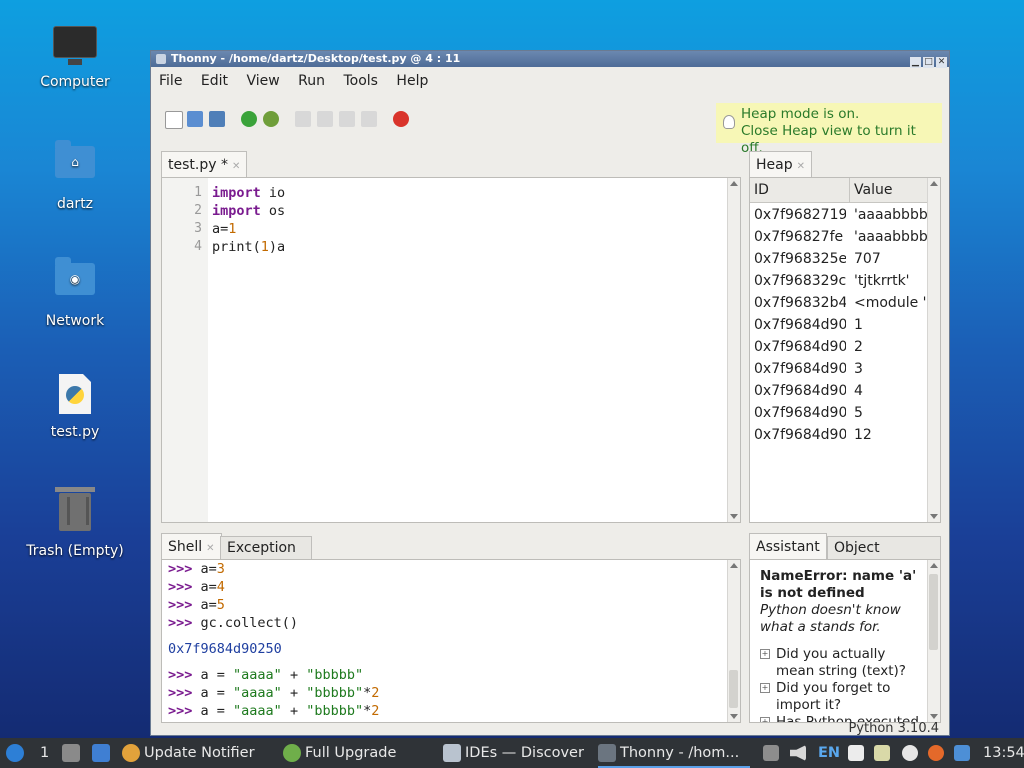 Image resolution: width=1024 pixels, height=768 pixels. What do you see at coordinates (839, 325) in the screenshot?
I see `table-row: 0x7f9684d90 1` at bounding box center [839, 325].